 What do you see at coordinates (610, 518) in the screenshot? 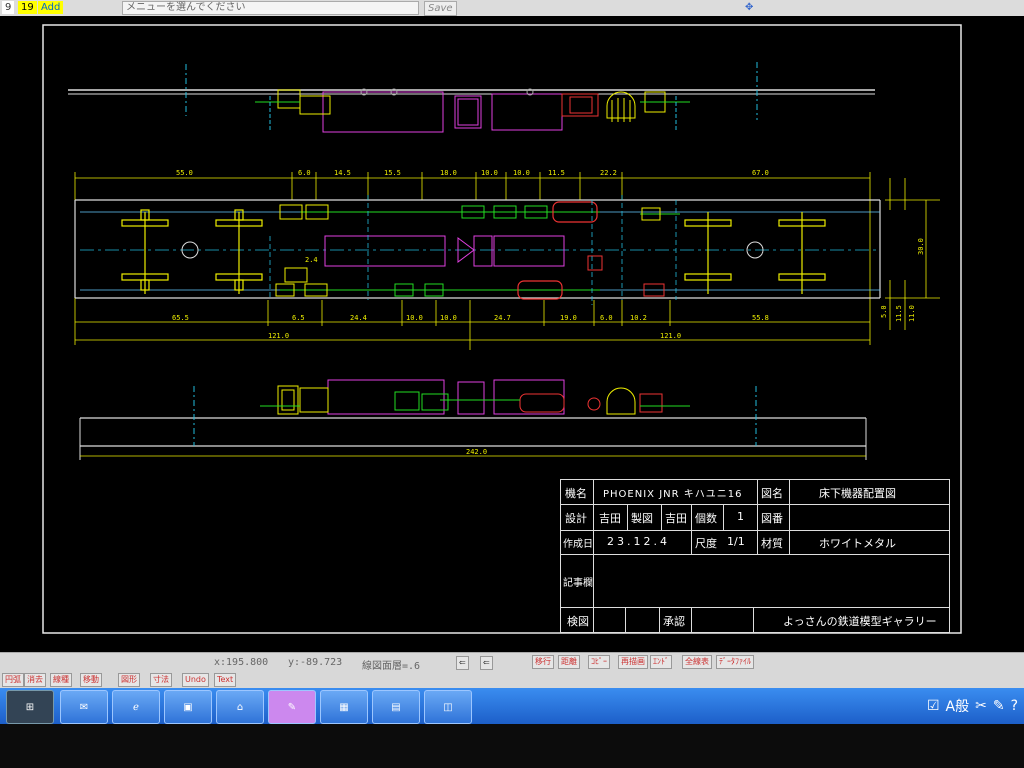
I see `value-sekkei: 吉田` at bounding box center [610, 518].